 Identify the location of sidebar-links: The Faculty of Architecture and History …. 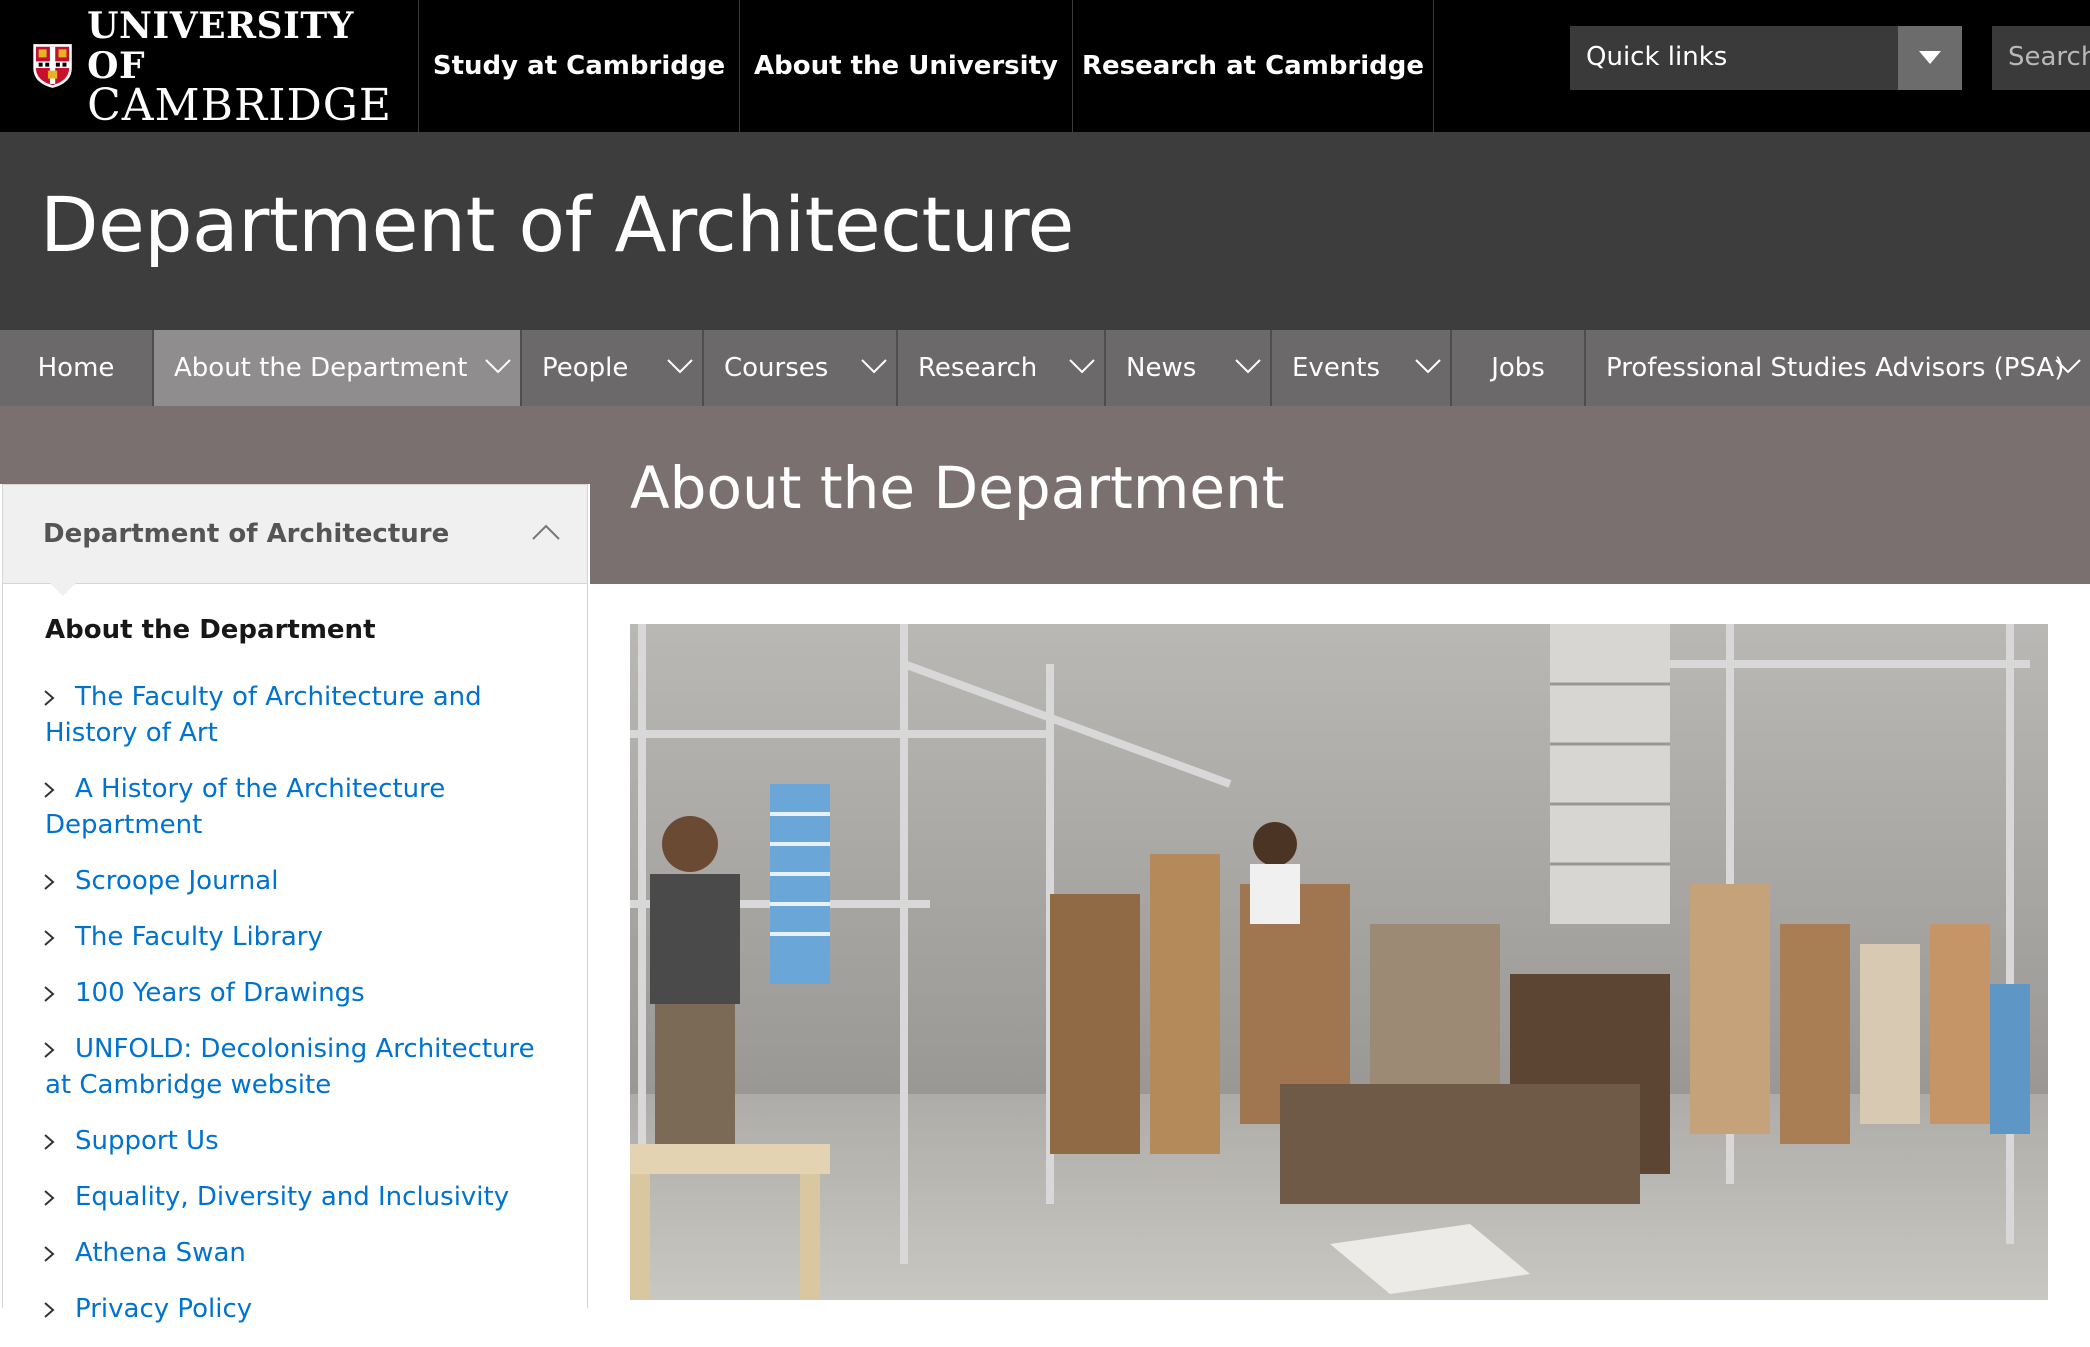
(295, 1013).